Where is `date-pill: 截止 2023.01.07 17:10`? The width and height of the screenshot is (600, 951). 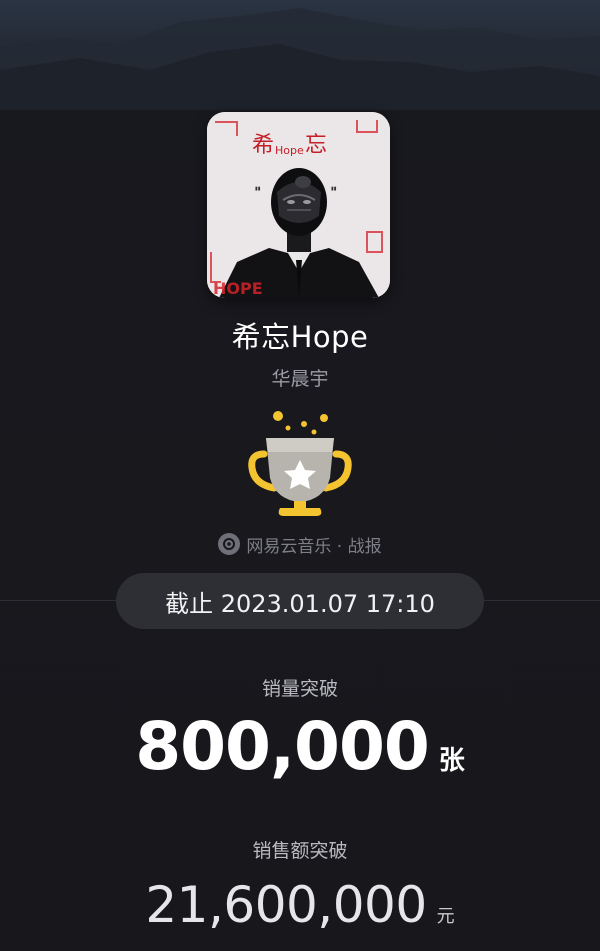 date-pill: 截止 2023.01.07 17:10 is located at coordinates (300, 601).